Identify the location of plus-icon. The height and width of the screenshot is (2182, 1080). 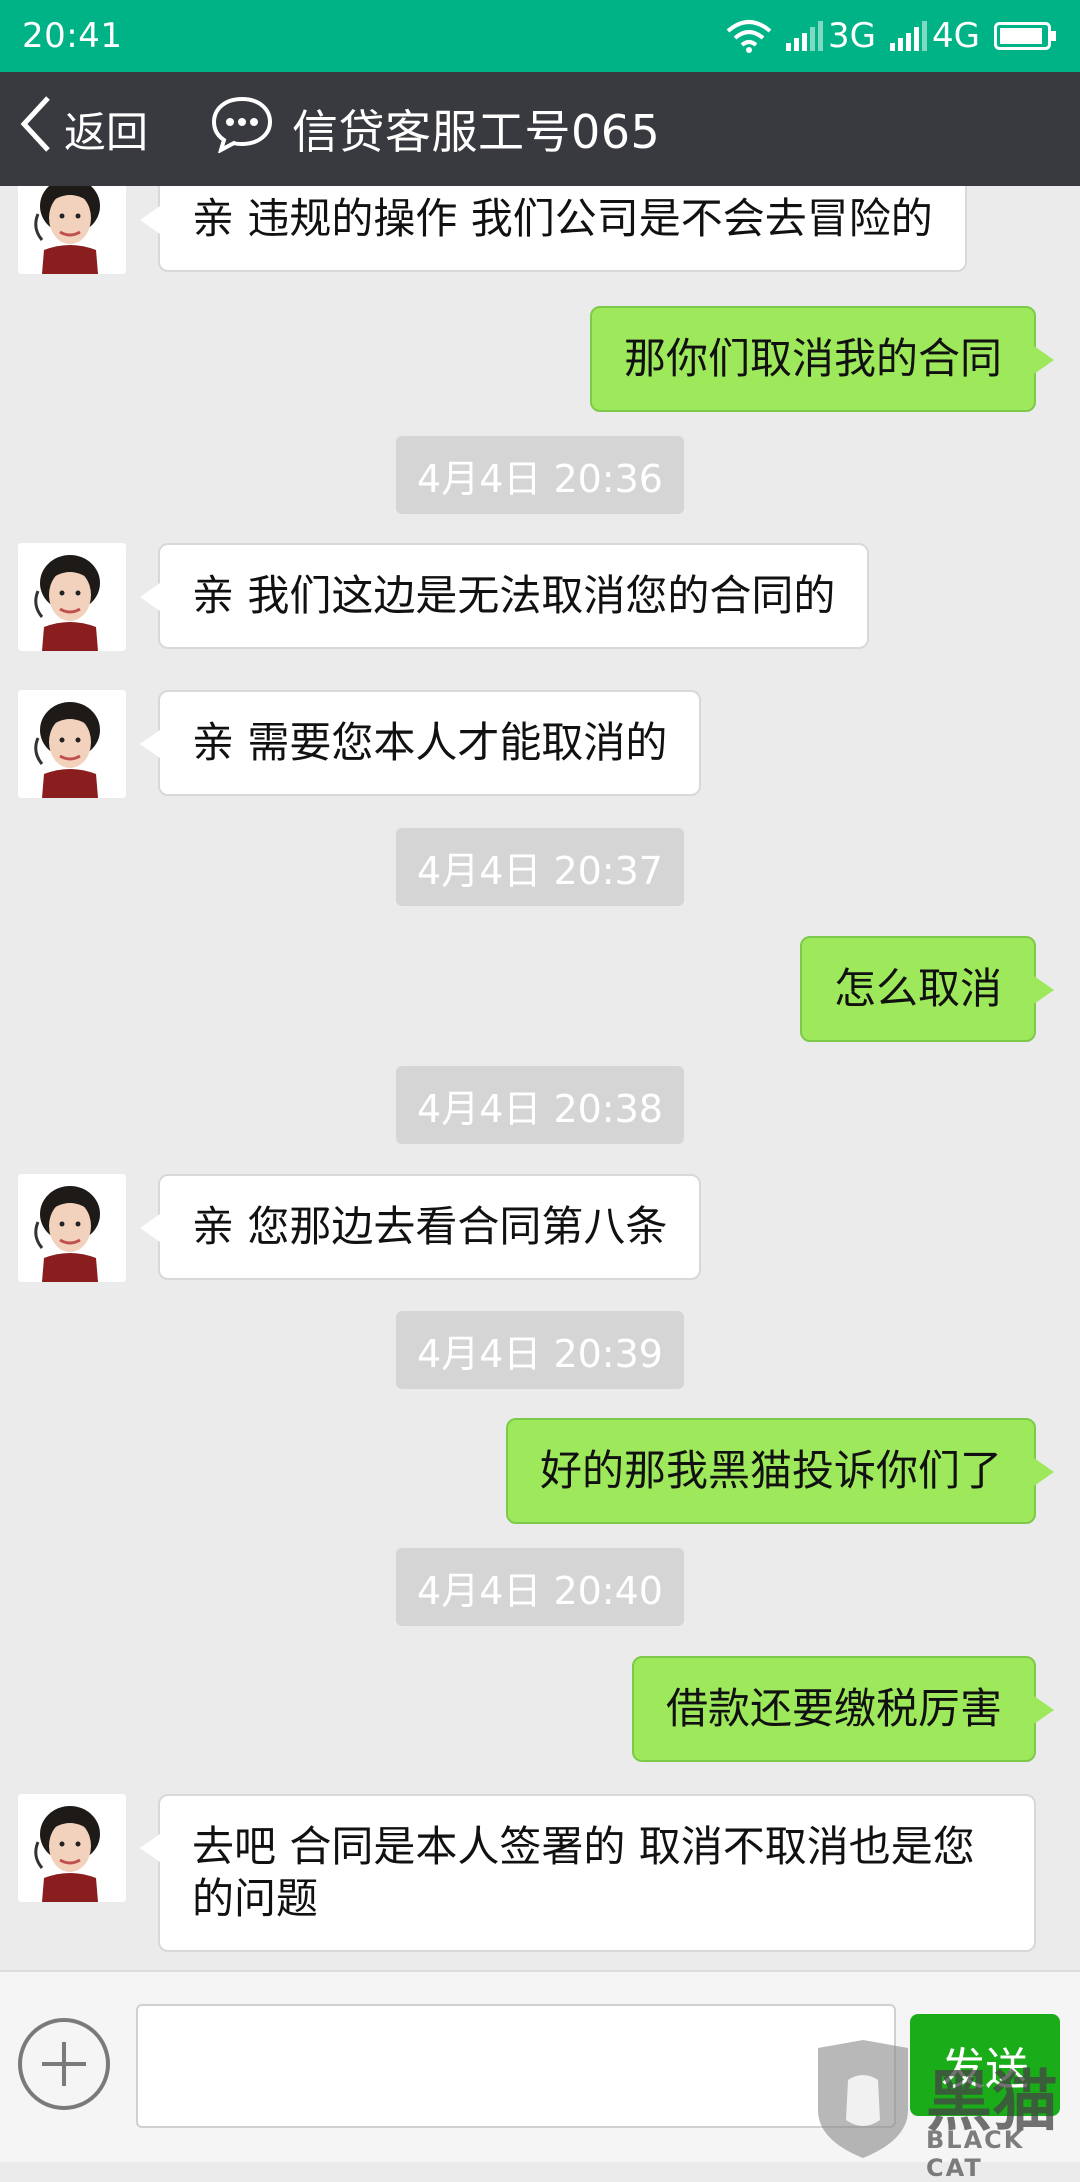
(64, 2064).